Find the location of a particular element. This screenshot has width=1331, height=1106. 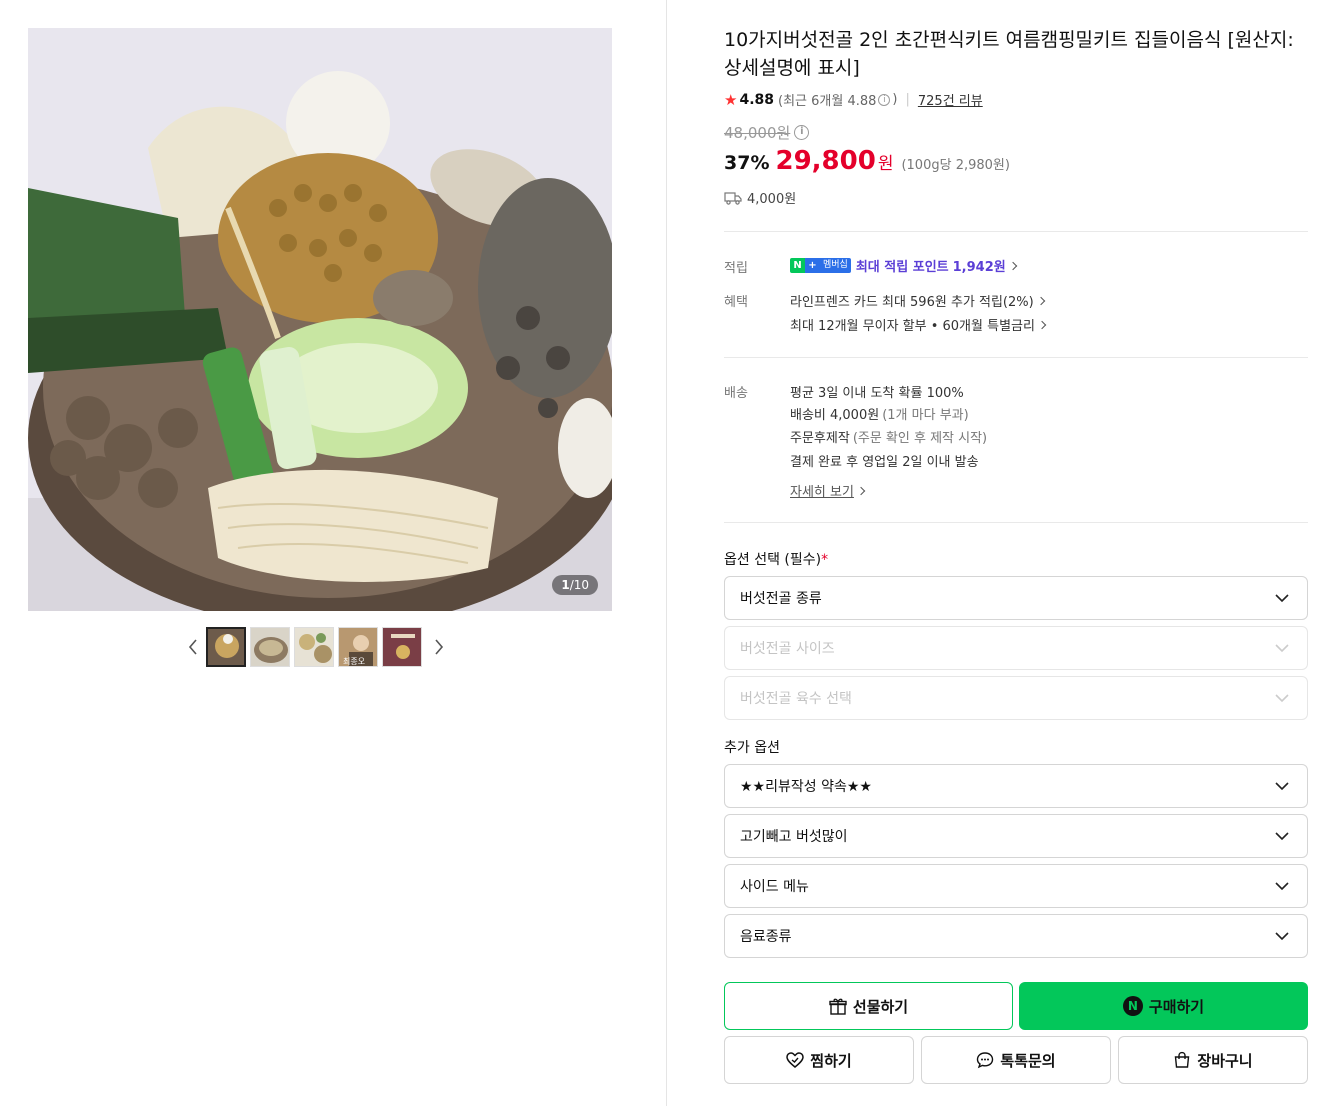

heart-icon is located at coordinates (795, 1060).